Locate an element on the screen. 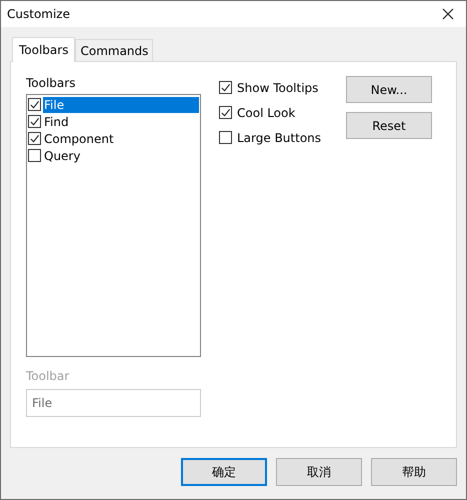 Image resolution: width=467 pixels, height=500 pixels. dialog-button: 帮助 is located at coordinates (414, 472).